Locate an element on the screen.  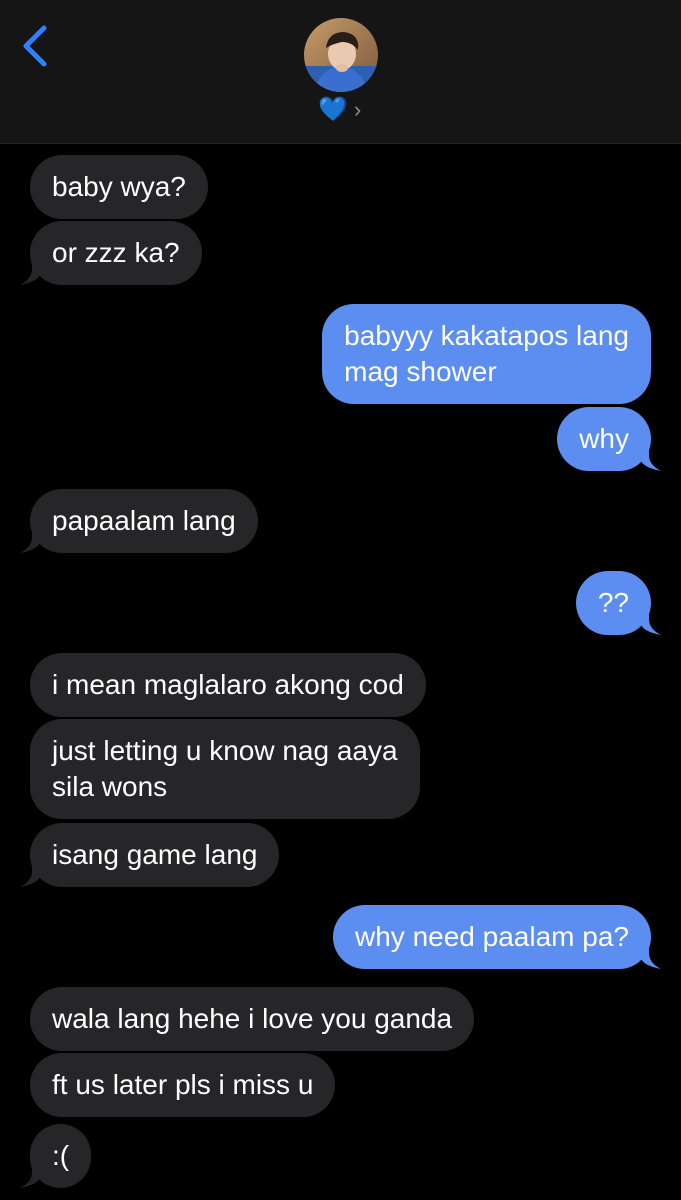
contact-name-button: 💙 › is located at coordinates (339, 110).